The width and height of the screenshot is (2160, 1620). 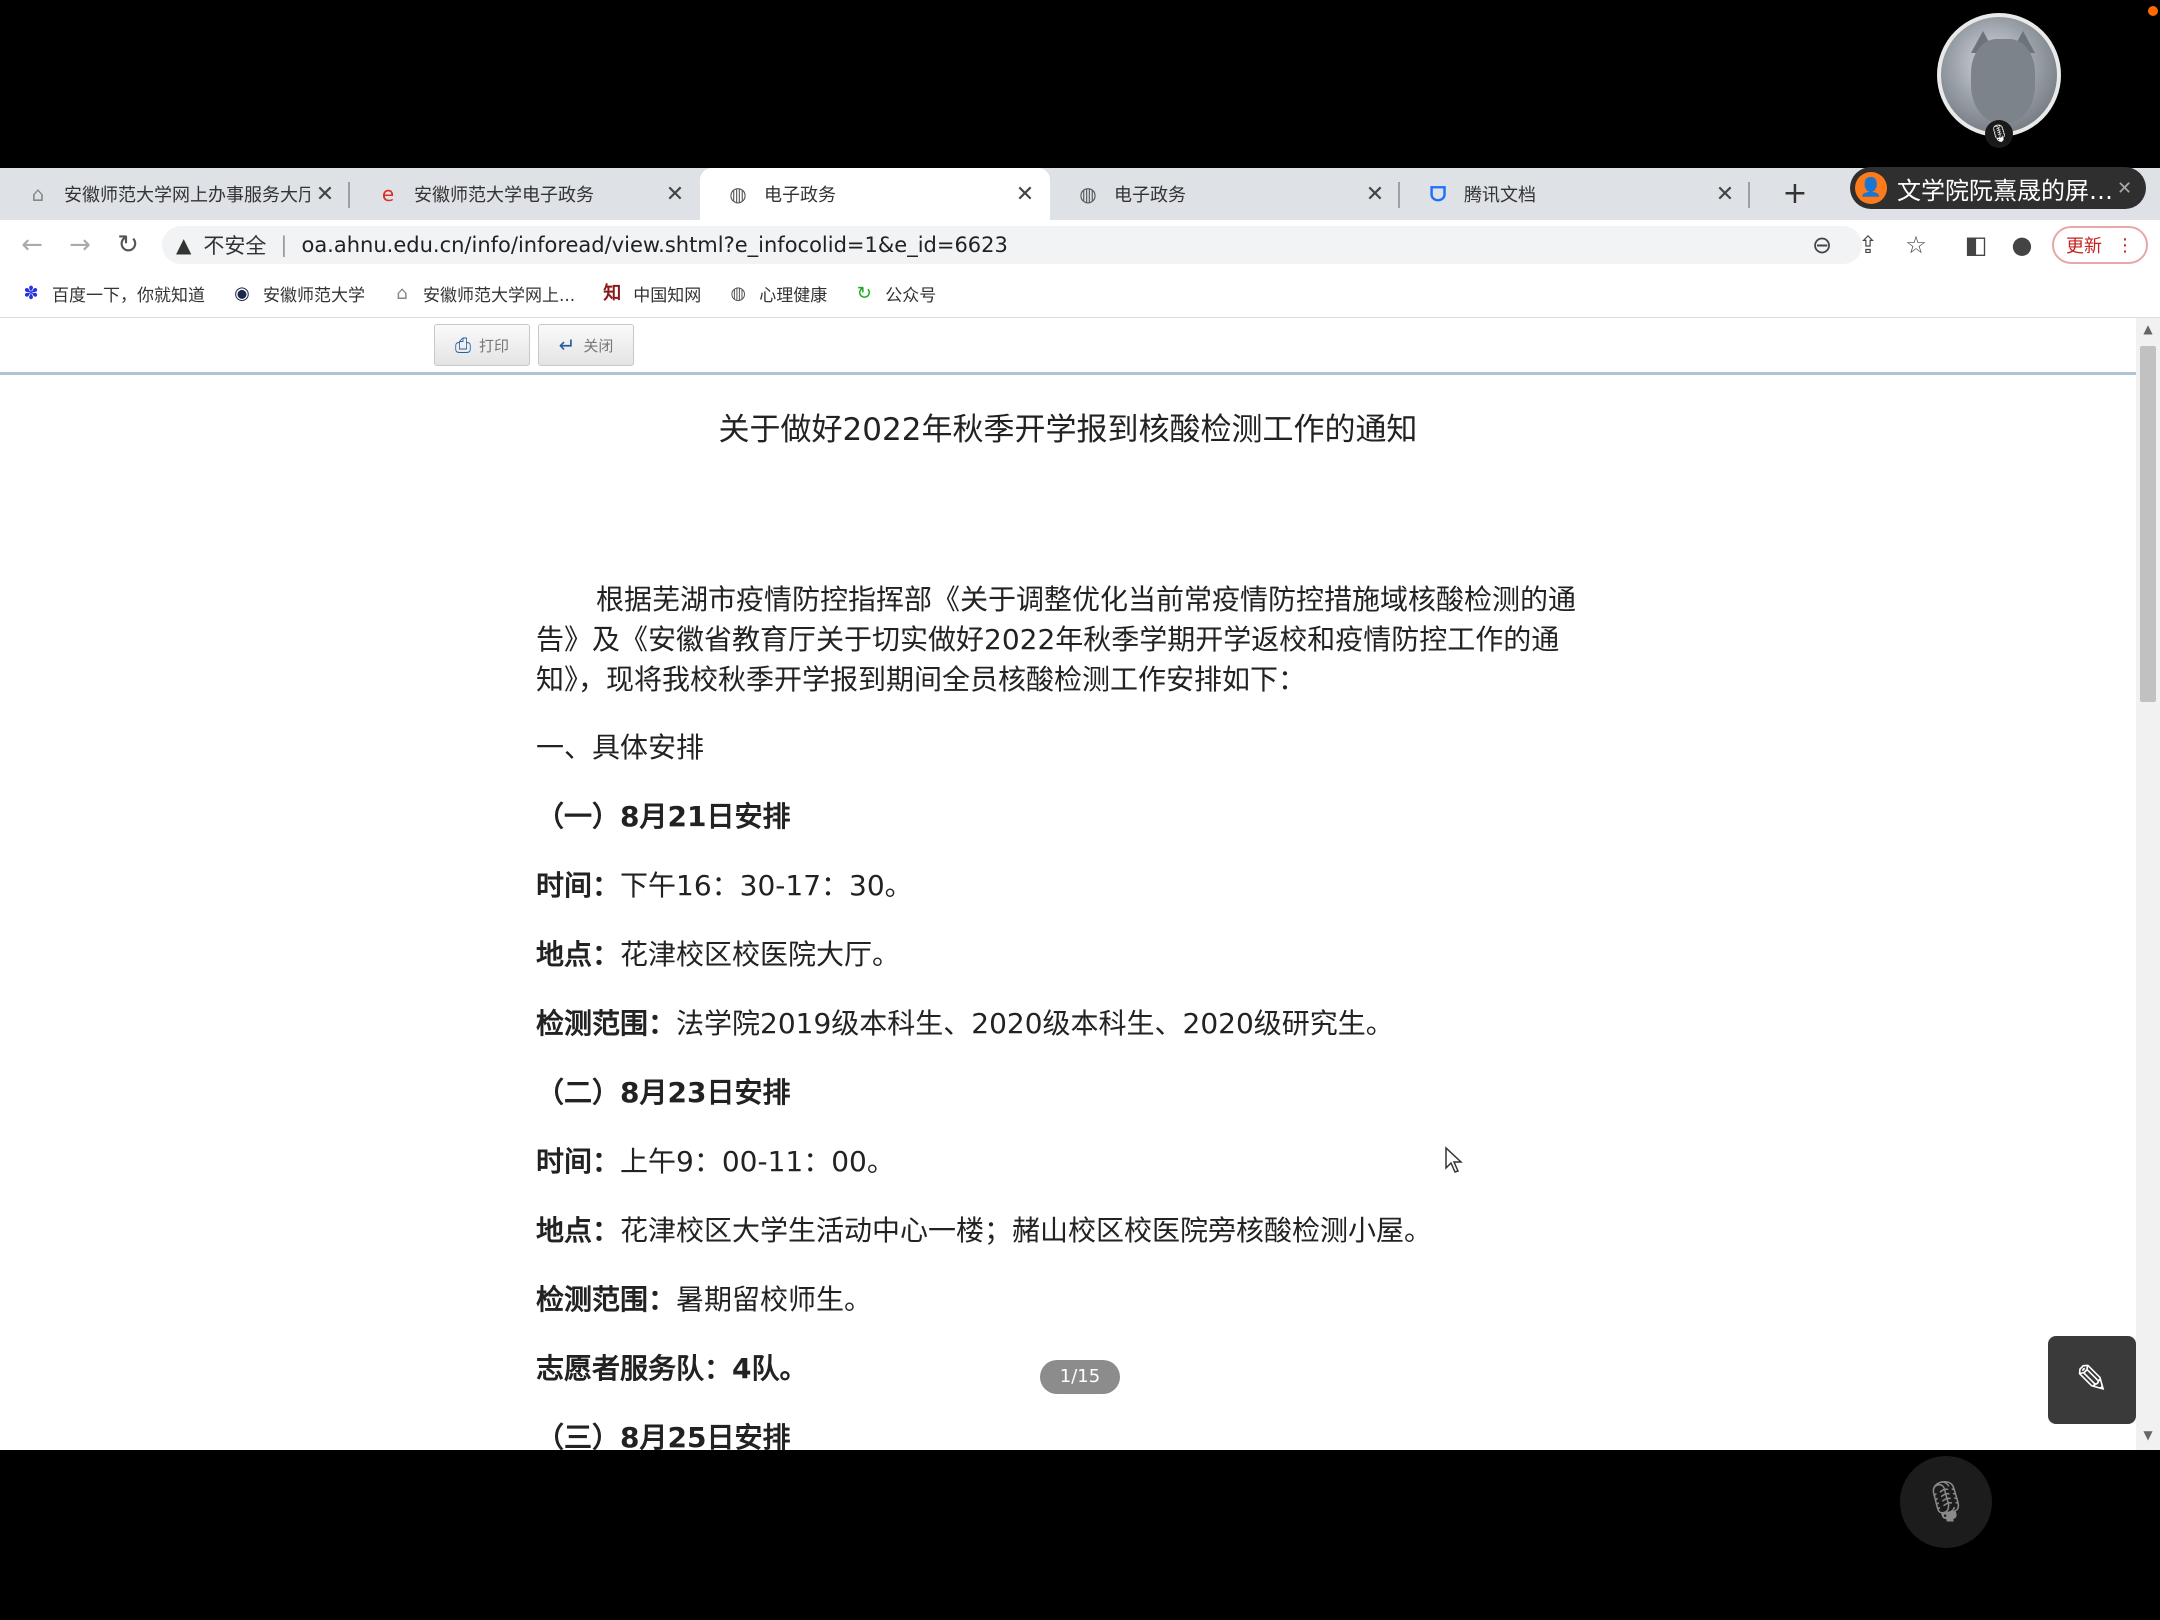 I want to click on microphone-muted-icon: 🎙, so click(x=1946, y=1502).